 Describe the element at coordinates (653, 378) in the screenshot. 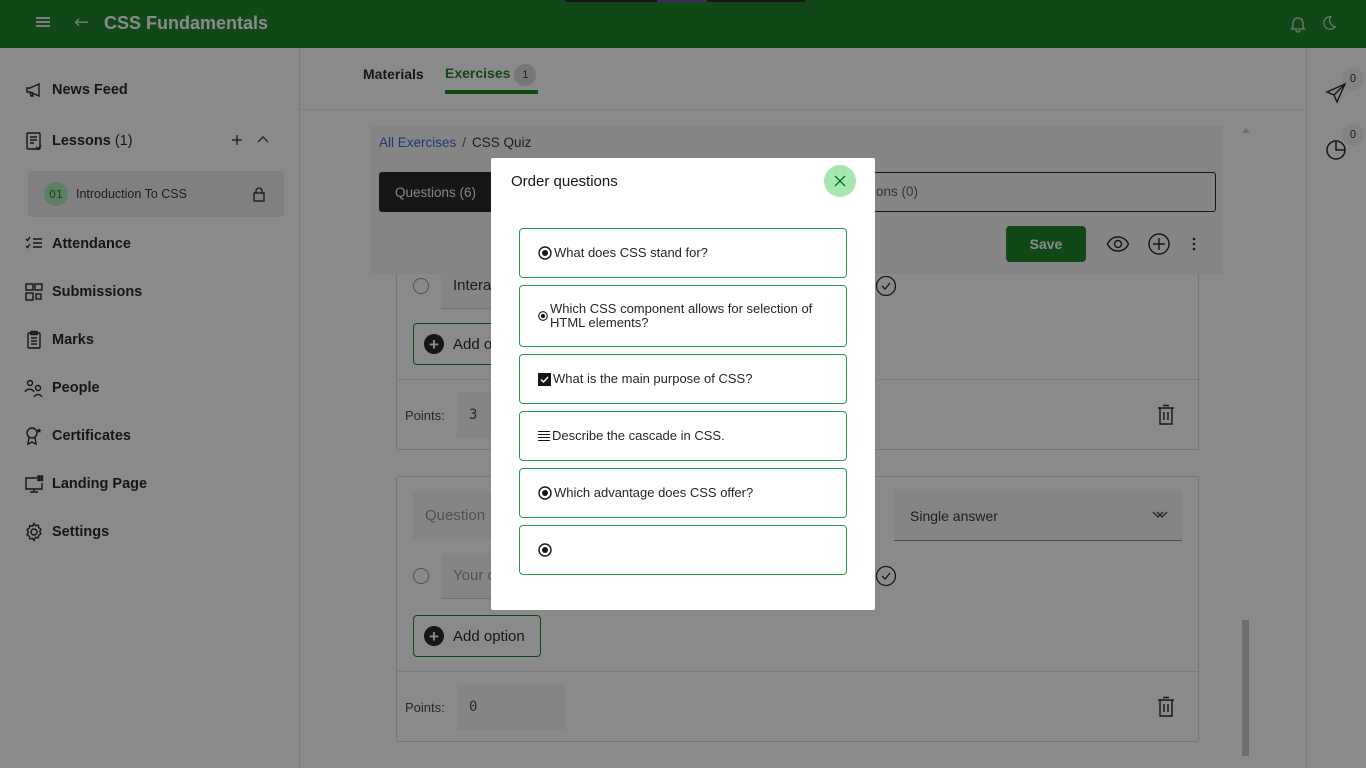

I see `question-text: What is the main purpose of CSS?` at that location.